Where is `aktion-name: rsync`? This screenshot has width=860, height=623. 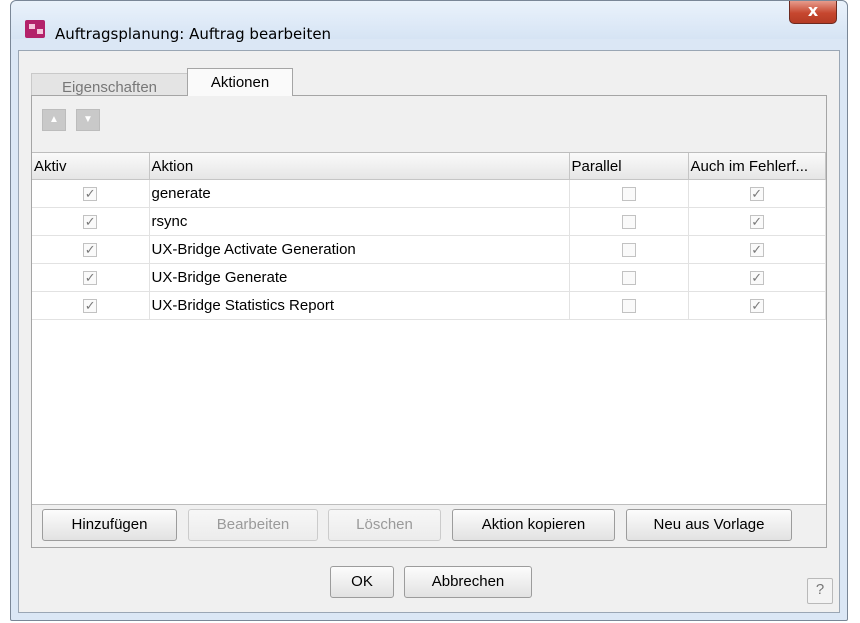
aktion-name: rsync is located at coordinates (359, 221).